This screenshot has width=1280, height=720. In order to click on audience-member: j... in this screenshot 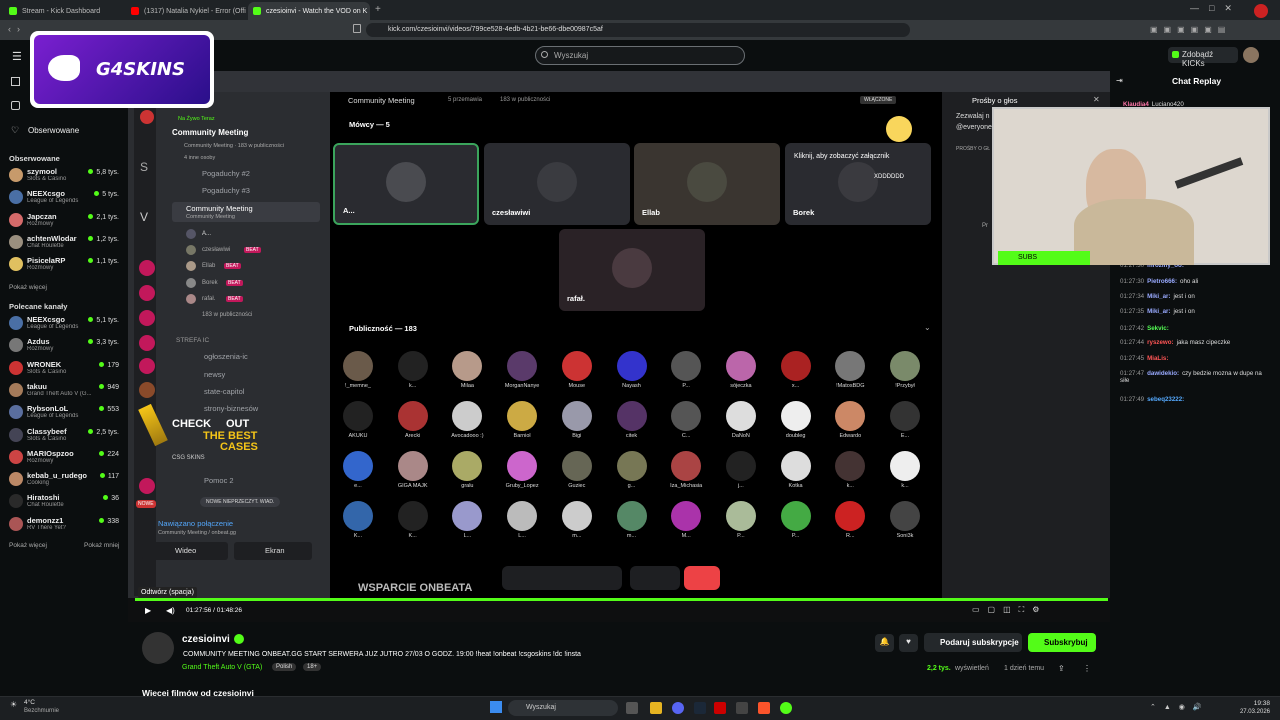, I will do `click(741, 470)`.